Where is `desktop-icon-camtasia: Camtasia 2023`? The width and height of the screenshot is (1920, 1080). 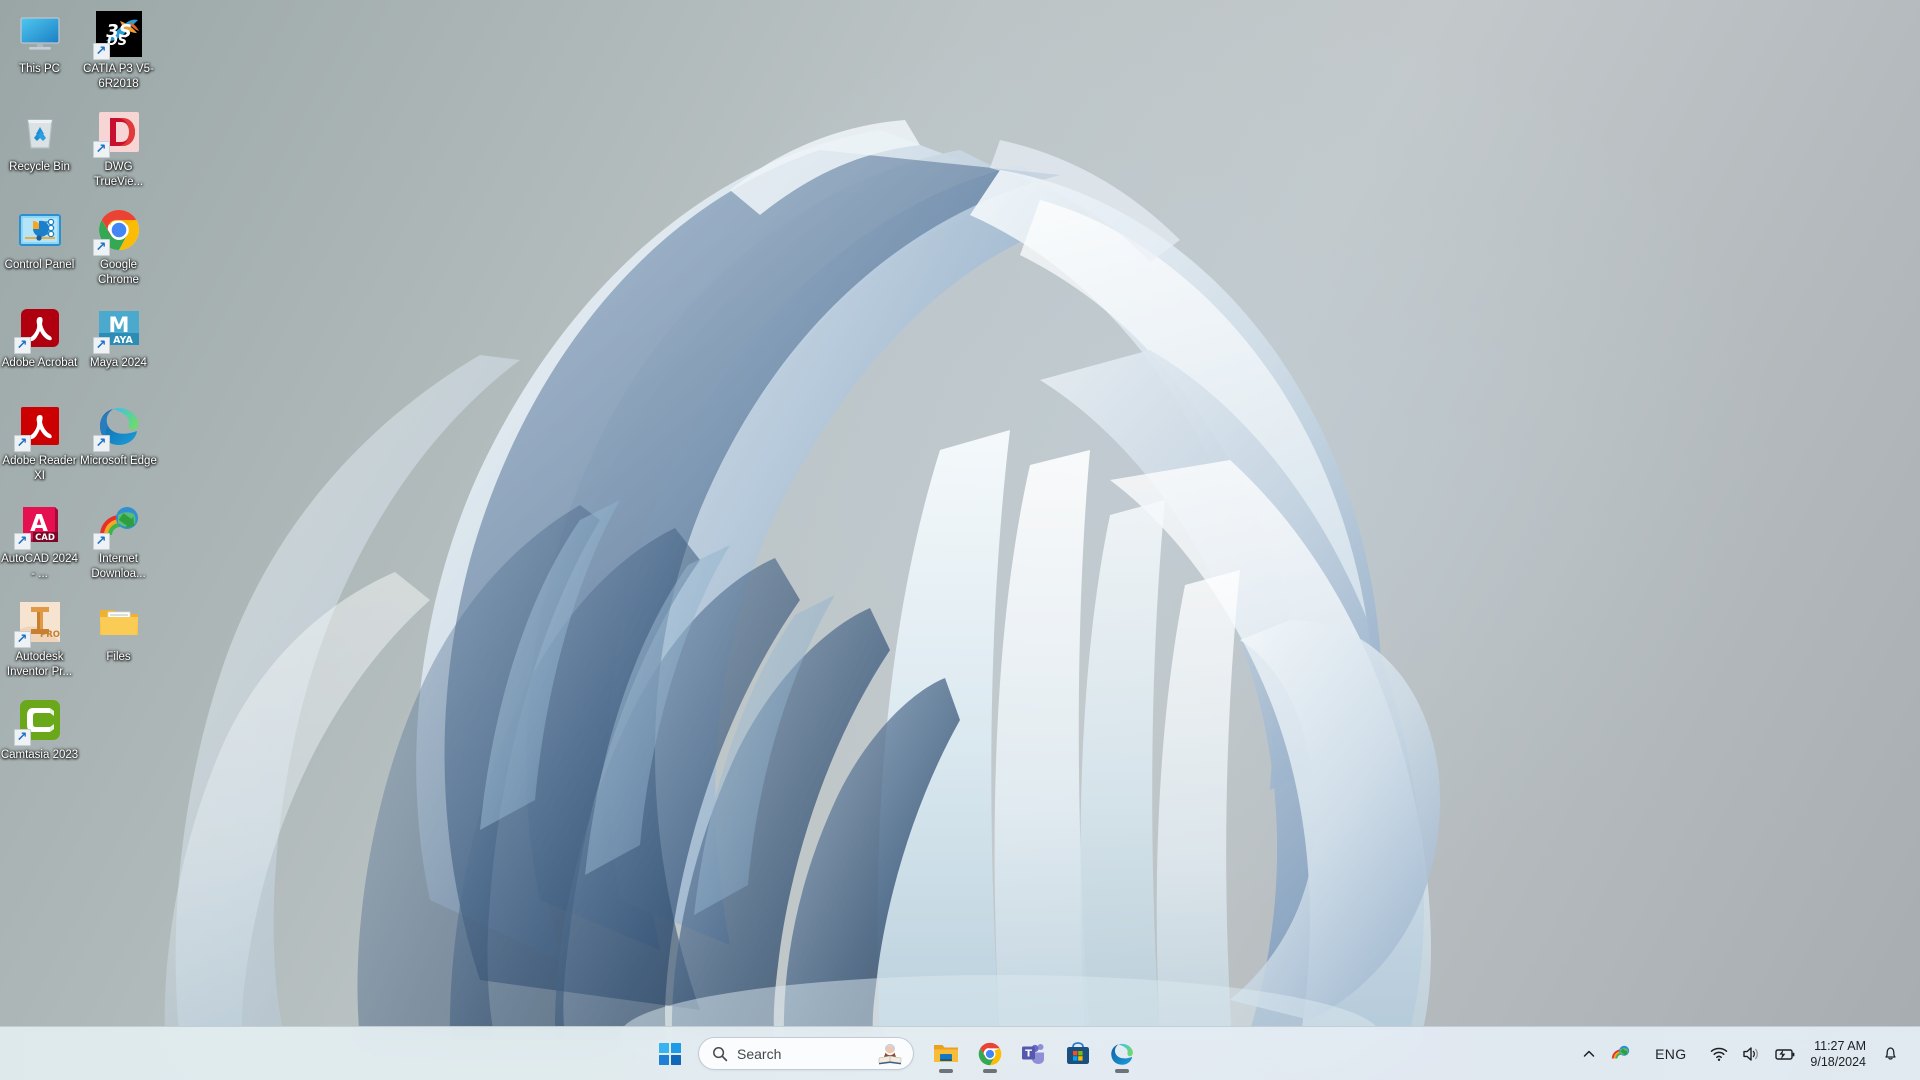
desktop-icon-camtasia: Camtasia 2023 is located at coordinates (39, 739).